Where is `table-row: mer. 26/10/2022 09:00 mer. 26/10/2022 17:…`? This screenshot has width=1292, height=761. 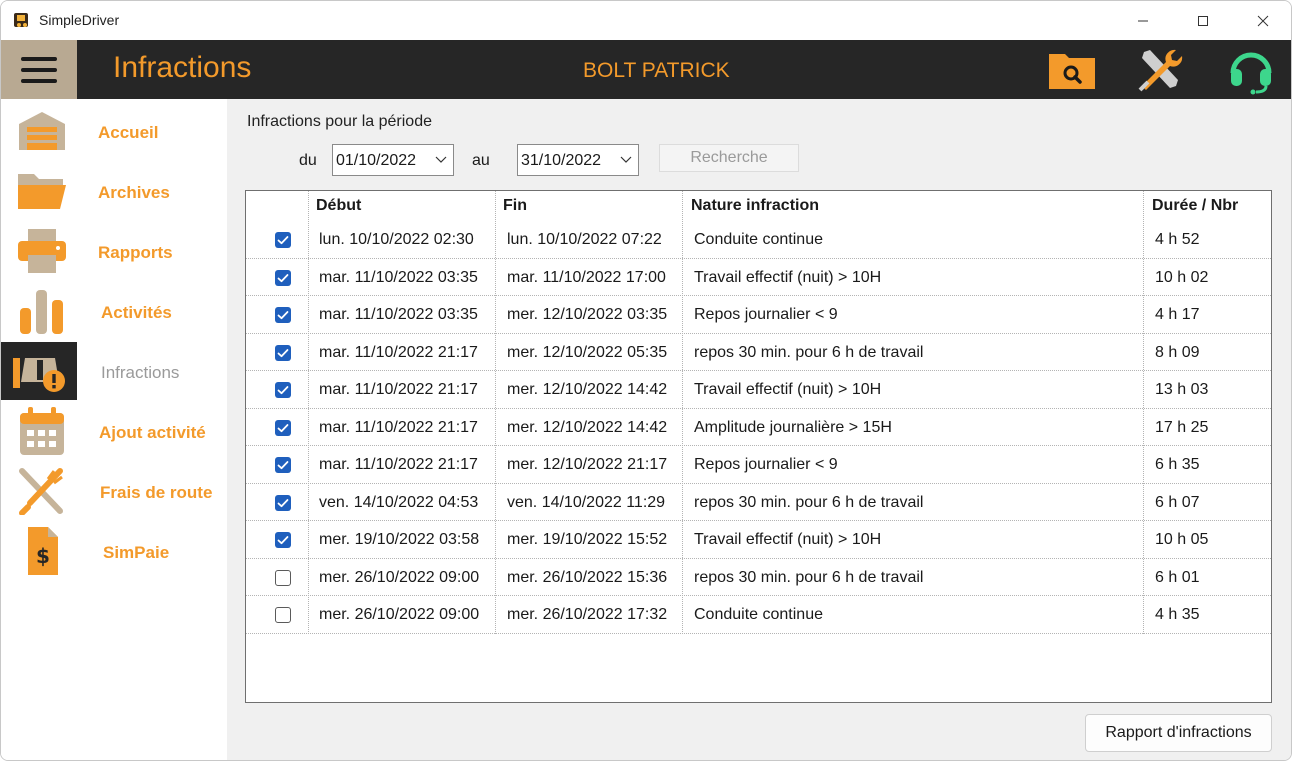
table-row: mer. 26/10/2022 09:00 mer. 26/10/2022 17:… is located at coordinates (758, 615).